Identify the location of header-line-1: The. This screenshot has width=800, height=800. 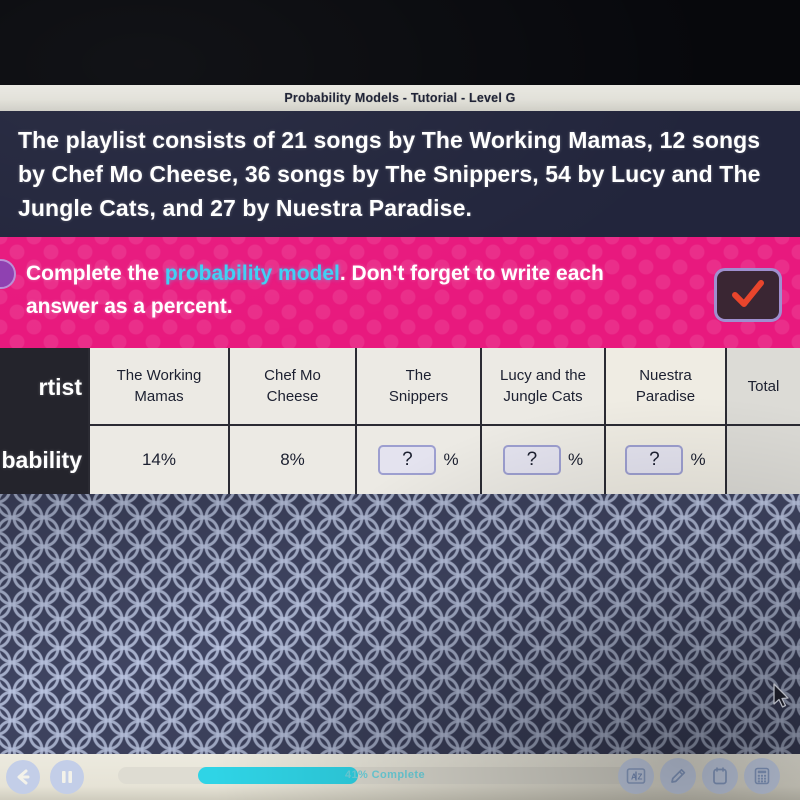
(418, 375).